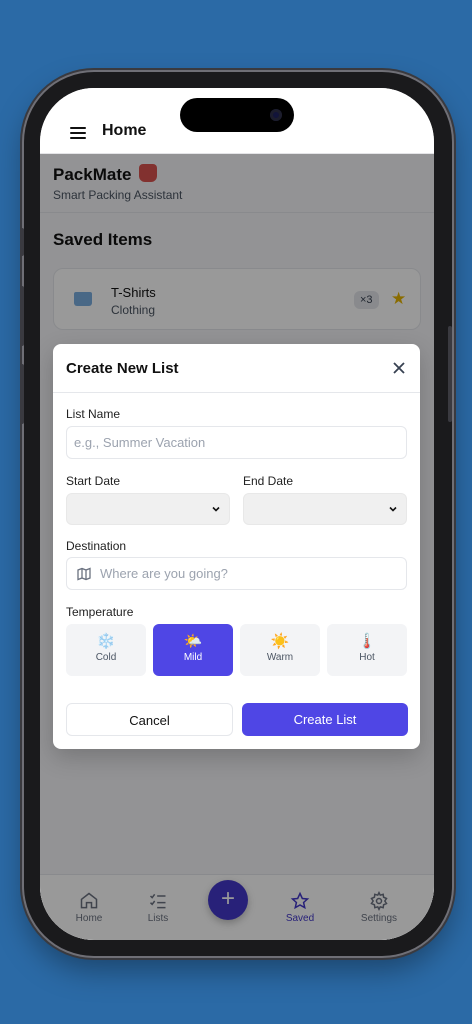  What do you see at coordinates (78, 133) in the screenshot?
I see `hamburger-menu-icon` at bounding box center [78, 133].